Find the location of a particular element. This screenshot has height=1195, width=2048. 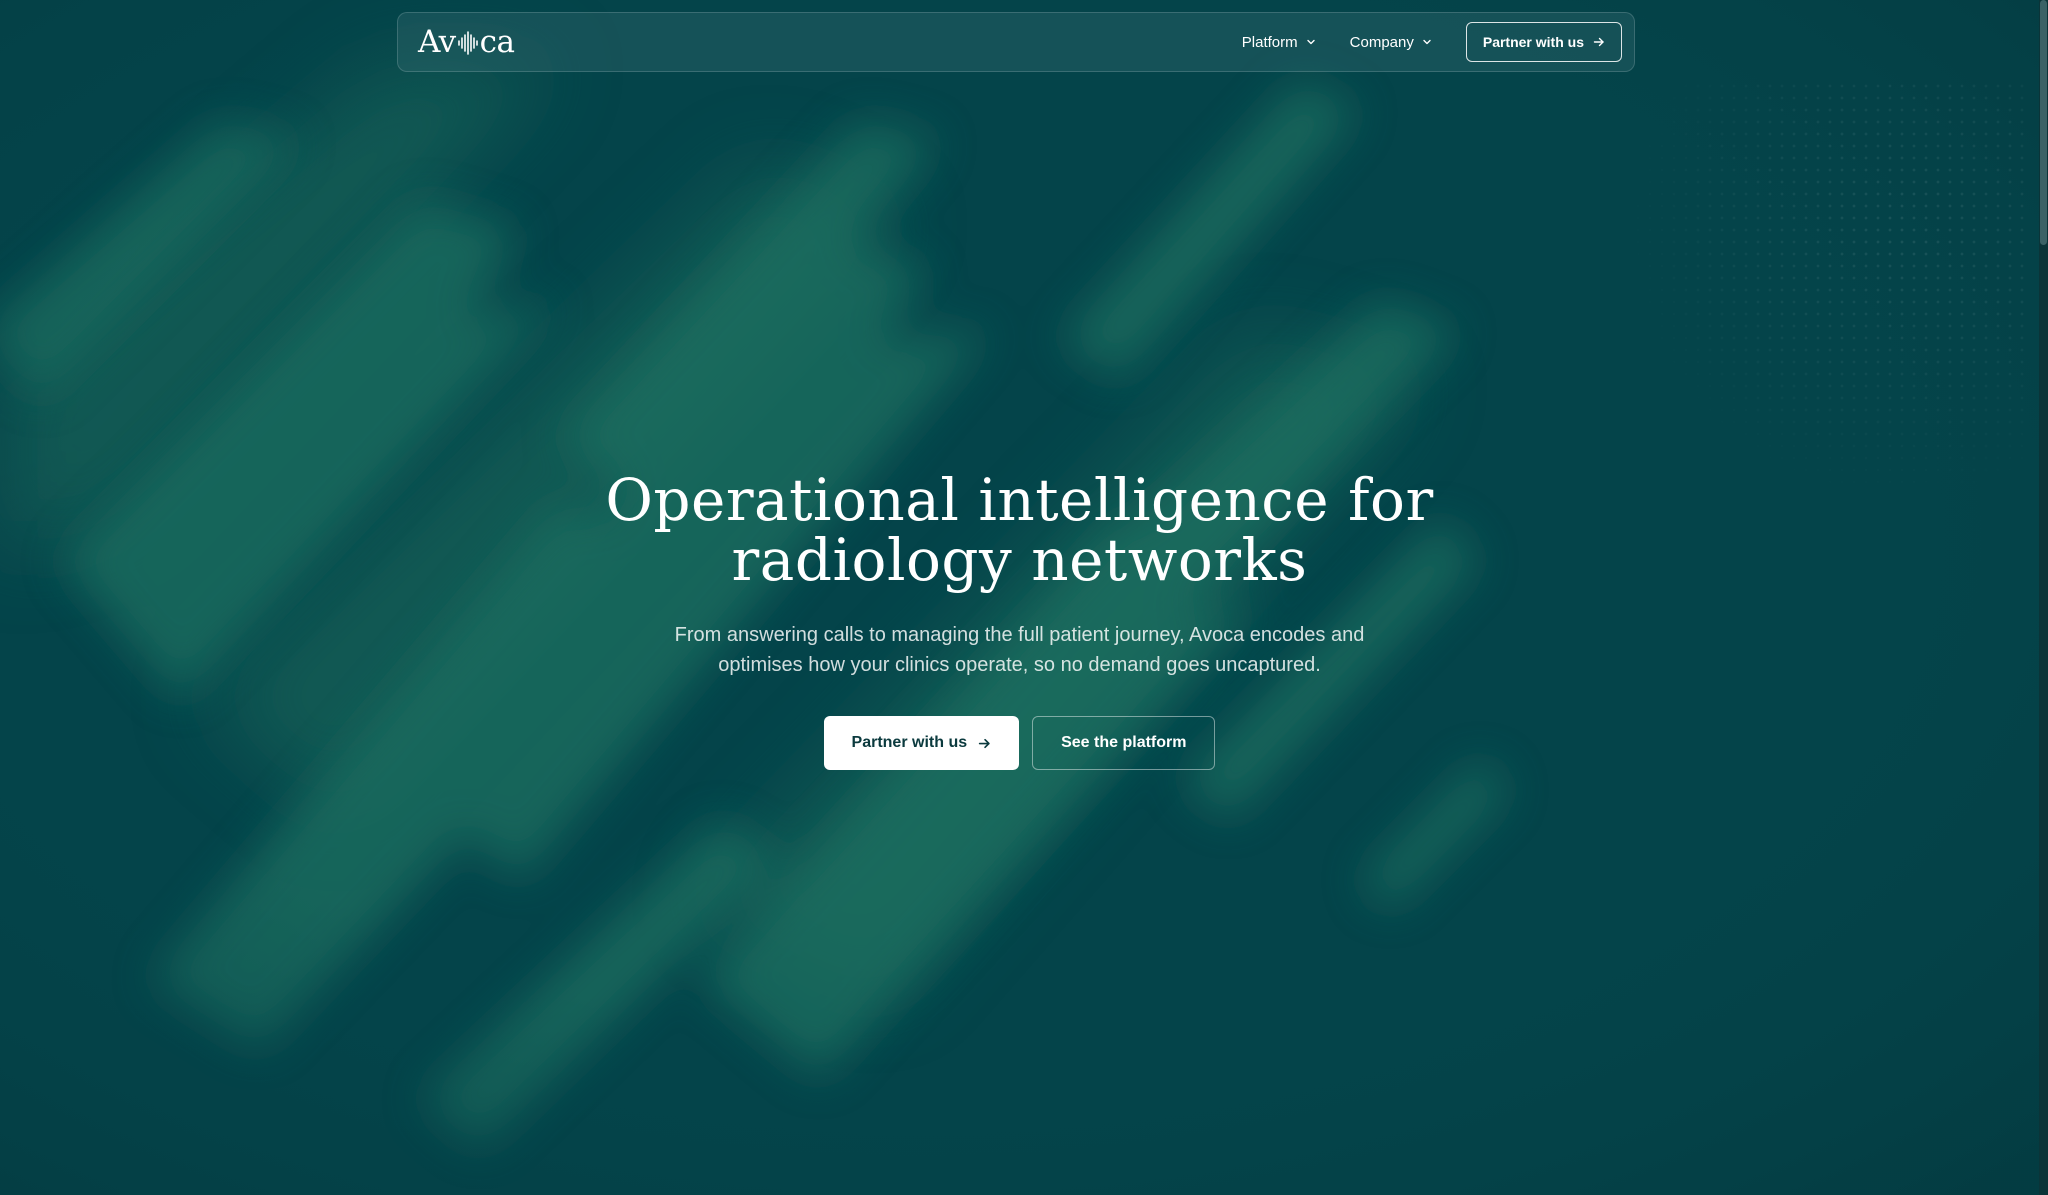

hero-title-line-2: radiology networks is located at coordinates (1019, 560).